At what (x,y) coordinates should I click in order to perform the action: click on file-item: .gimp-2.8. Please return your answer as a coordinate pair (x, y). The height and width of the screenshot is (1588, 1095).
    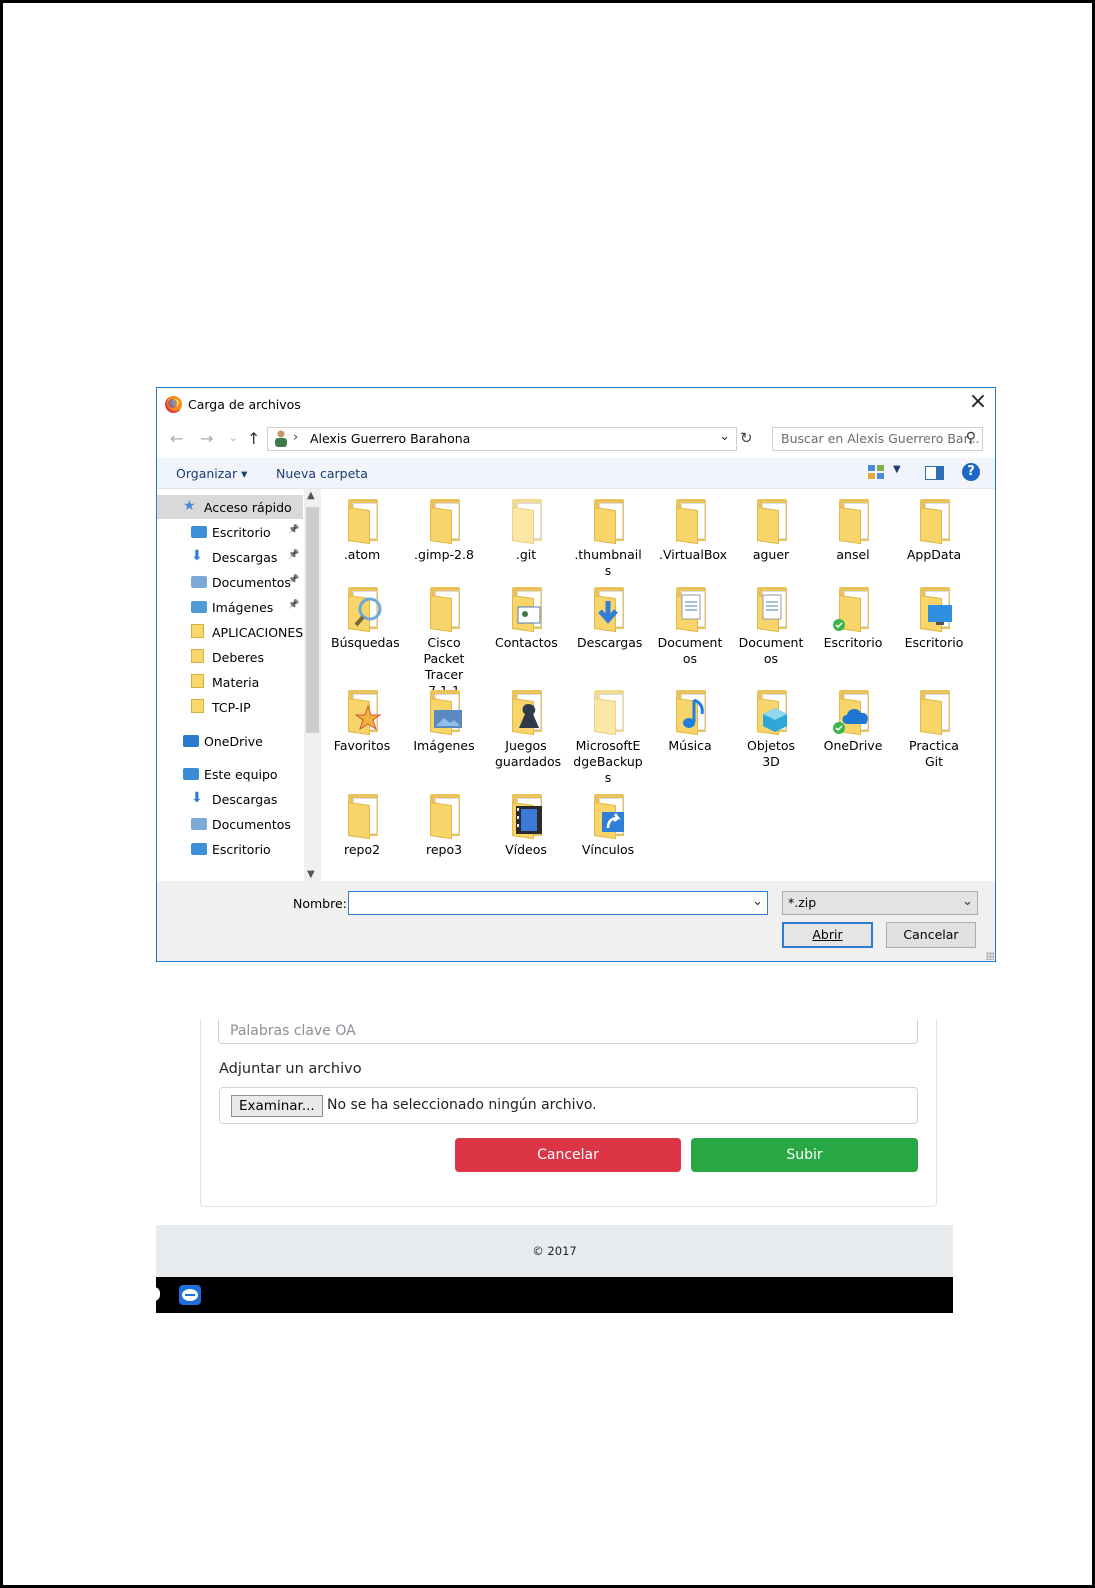
    Looking at the image, I should click on (444, 526).